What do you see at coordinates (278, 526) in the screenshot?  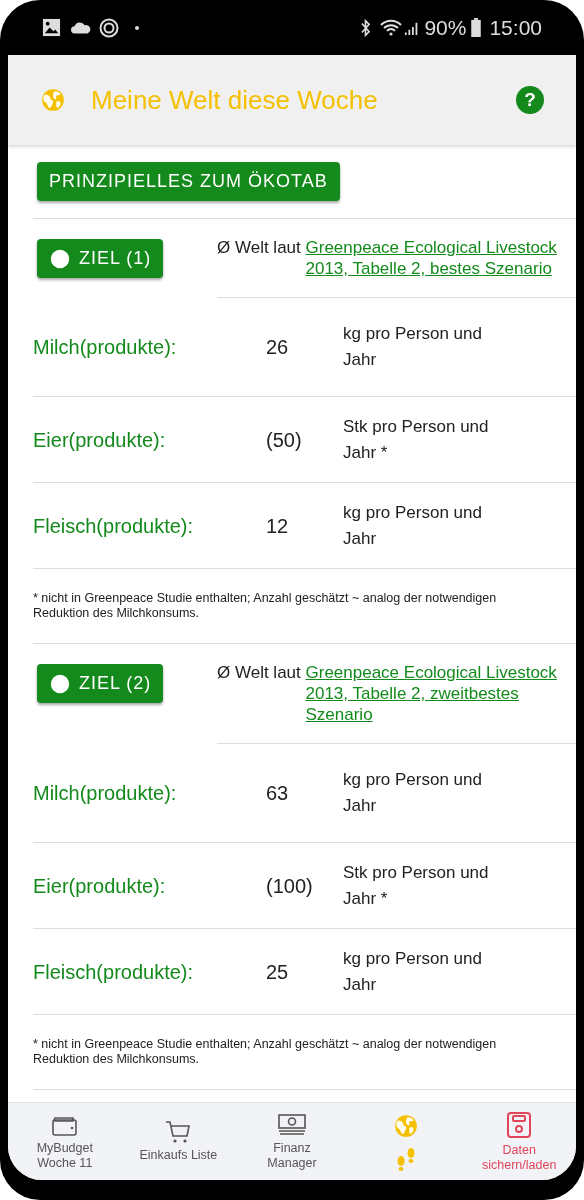 I see `amount-value: 12` at bounding box center [278, 526].